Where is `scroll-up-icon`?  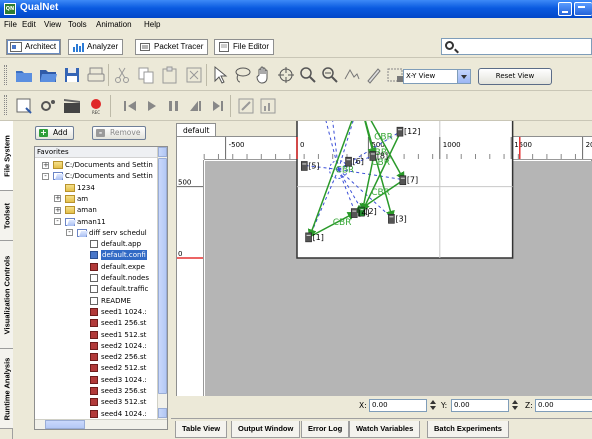 scroll-up-icon is located at coordinates (162, 152).